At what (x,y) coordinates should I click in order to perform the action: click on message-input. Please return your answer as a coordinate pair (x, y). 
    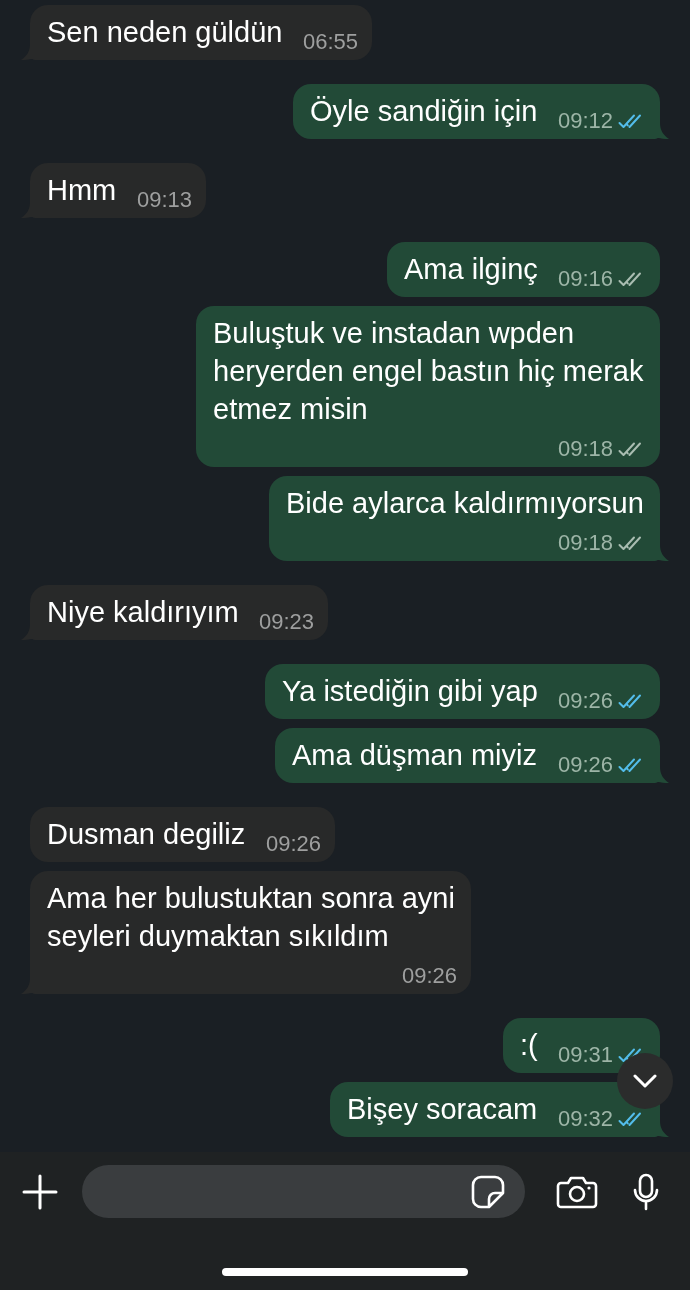
    Looking at the image, I should click on (303, 1191).